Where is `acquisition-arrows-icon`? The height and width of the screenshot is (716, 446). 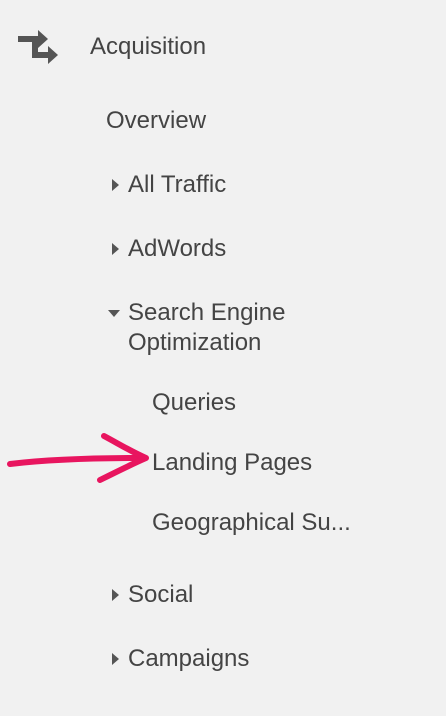 acquisition-arrows-icon is located at coordinates (38, 49).